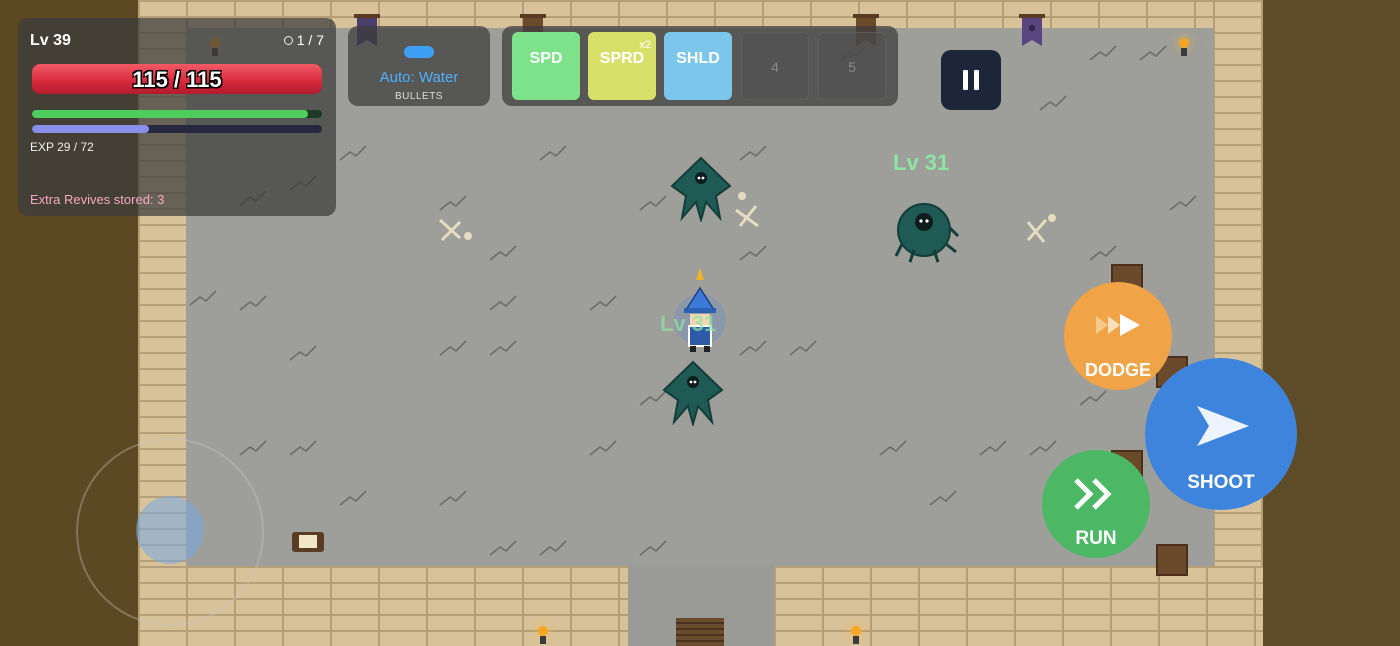  Describe the element at coordinates (645, 45) in the screenshot. I see `skill-multiplier: x2` at that location.